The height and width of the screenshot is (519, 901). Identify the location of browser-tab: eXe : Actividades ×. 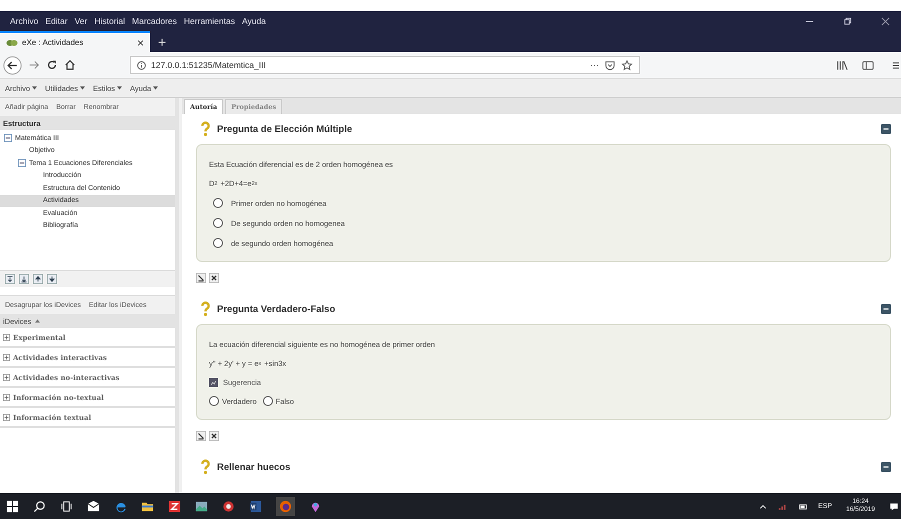
(75, 41).